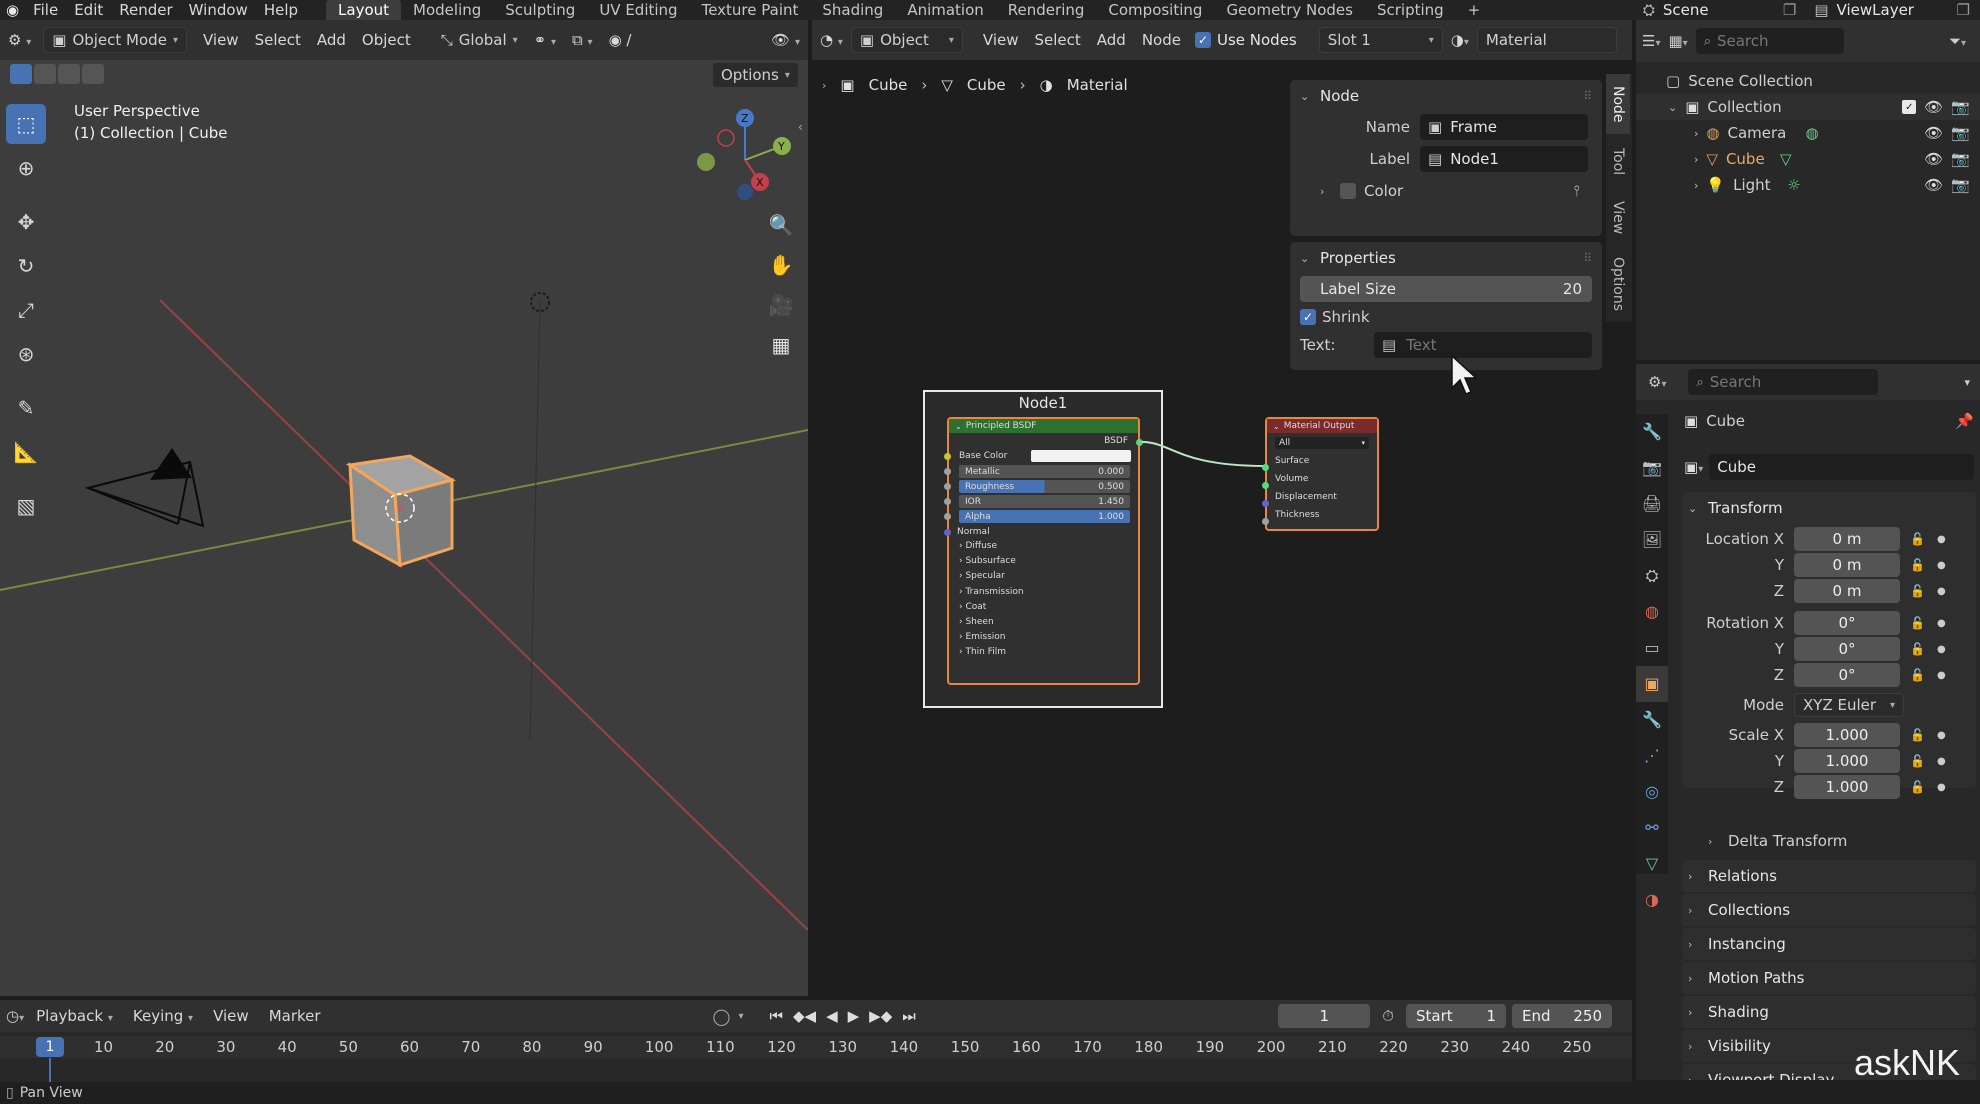 The width and height of the screenshot is (1980, 1104). Describe the element at coordinates (1847, 735) in the screenshot. I see `scale-x-field: 1.000` at that location.